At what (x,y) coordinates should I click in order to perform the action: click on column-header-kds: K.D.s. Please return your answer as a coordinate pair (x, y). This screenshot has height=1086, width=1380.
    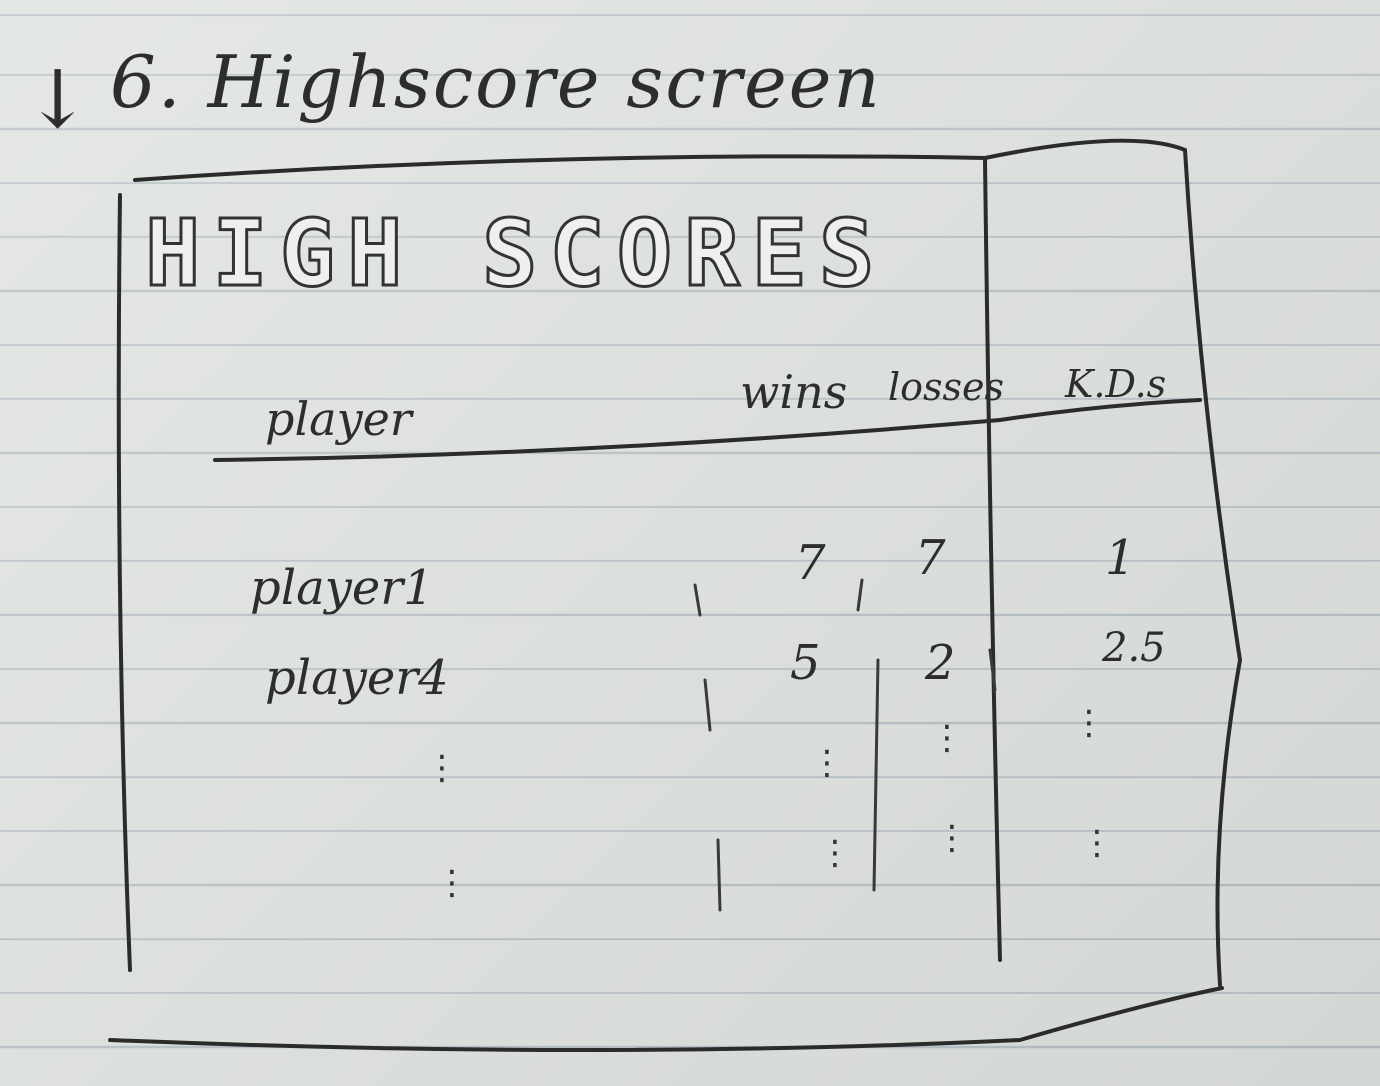
    Looking at the image, I should click on (1116, 384).